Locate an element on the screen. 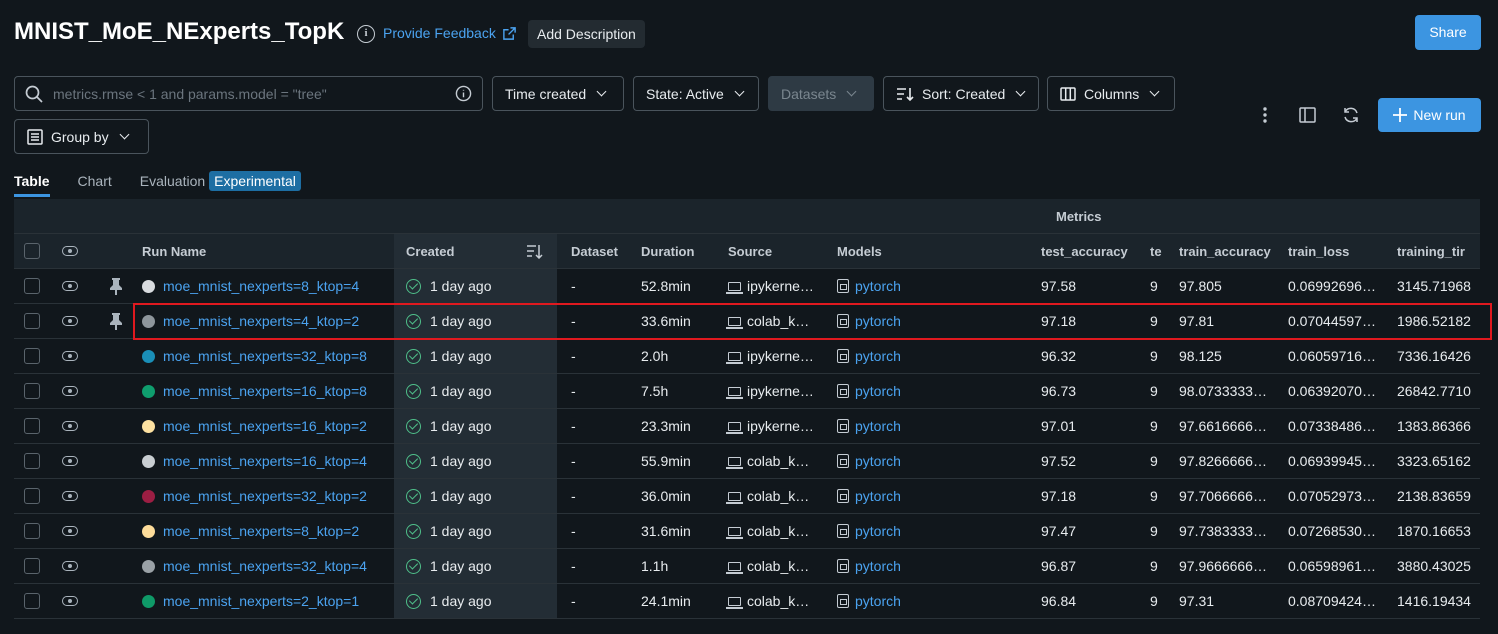  provide-feedback-link: Provide Feedback is located at coordinates (450, 33).